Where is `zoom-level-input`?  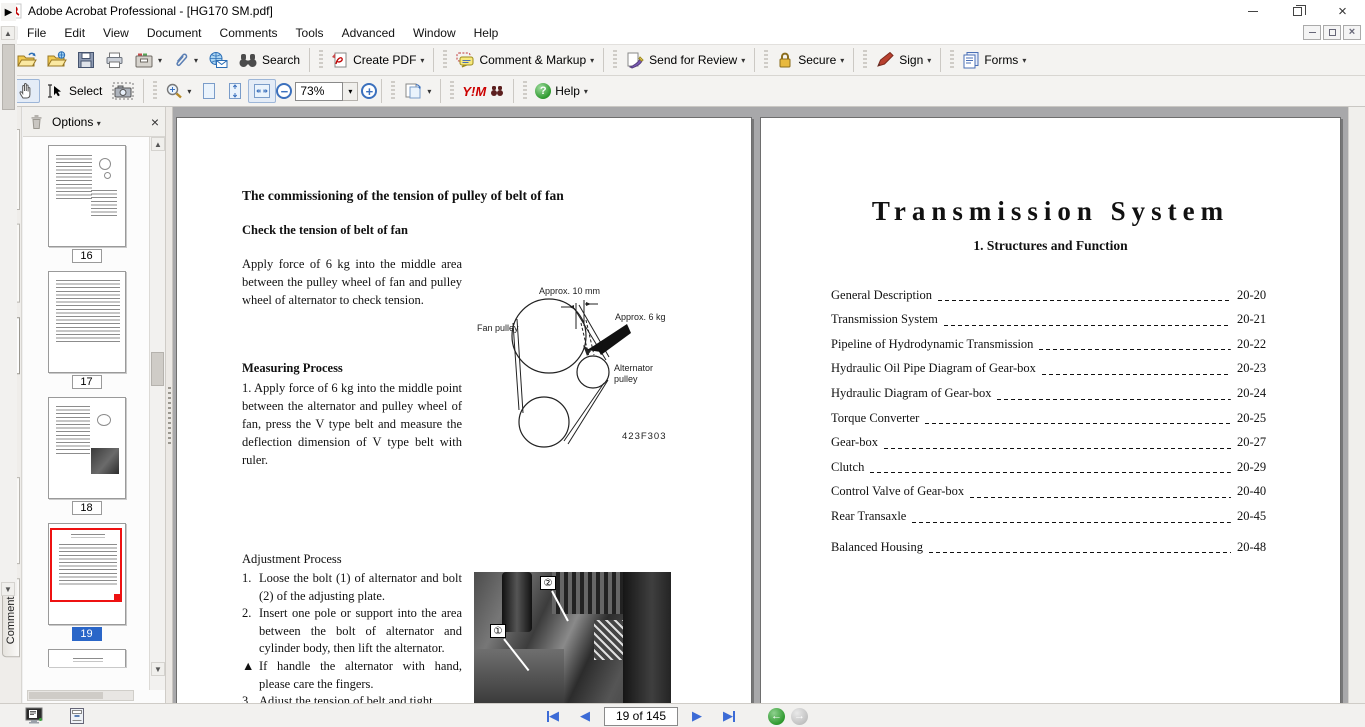 zoom-level-input is located at coordinates (319, 91).